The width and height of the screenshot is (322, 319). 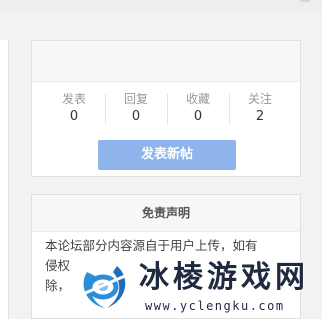 What do you see at coordinates (103, 286) in the screenshot?
I see `watermark-logo-icon` at bounding box center [103, 286].